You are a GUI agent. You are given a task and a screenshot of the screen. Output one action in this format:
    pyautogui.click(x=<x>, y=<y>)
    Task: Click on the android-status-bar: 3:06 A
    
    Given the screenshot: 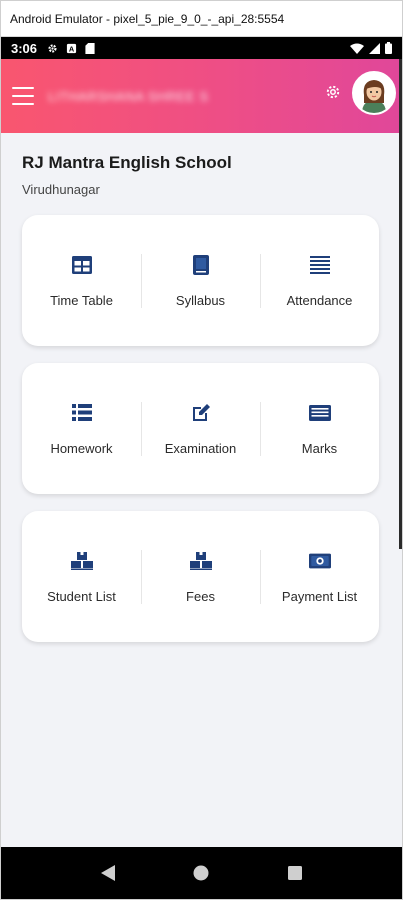 What is the action you would take?
    pyautogui.click(x=201, y=48)
    